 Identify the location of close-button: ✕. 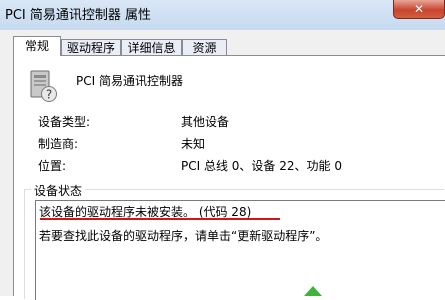
(419, 9).